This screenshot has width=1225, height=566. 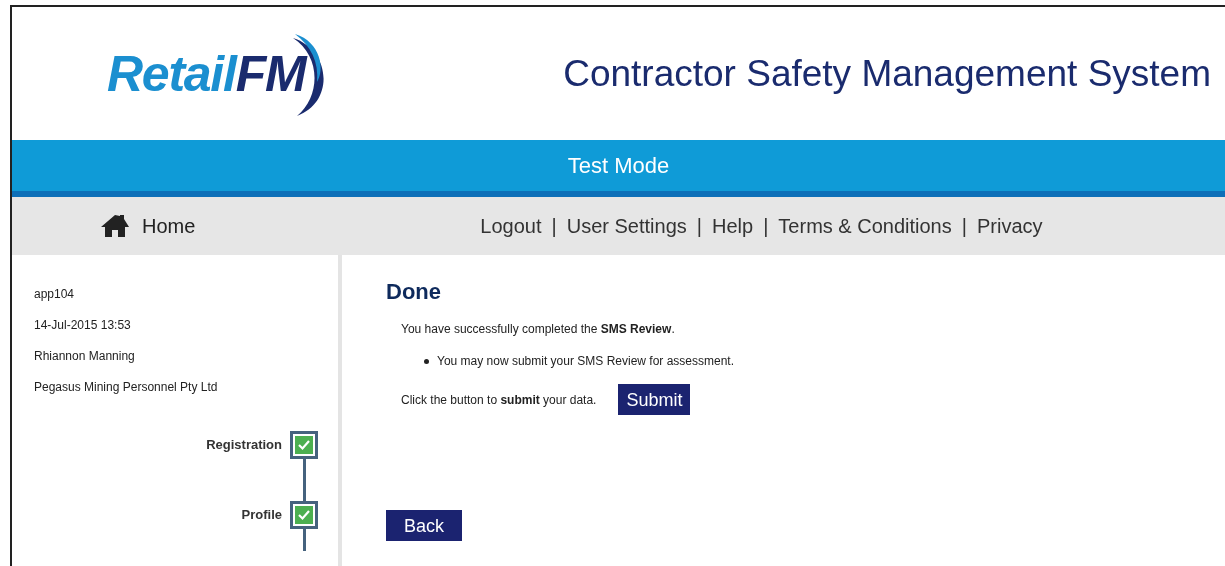 I want to click on bullet-text: You may now submit your SMS Review for assessment., so click(x=585, y=361).